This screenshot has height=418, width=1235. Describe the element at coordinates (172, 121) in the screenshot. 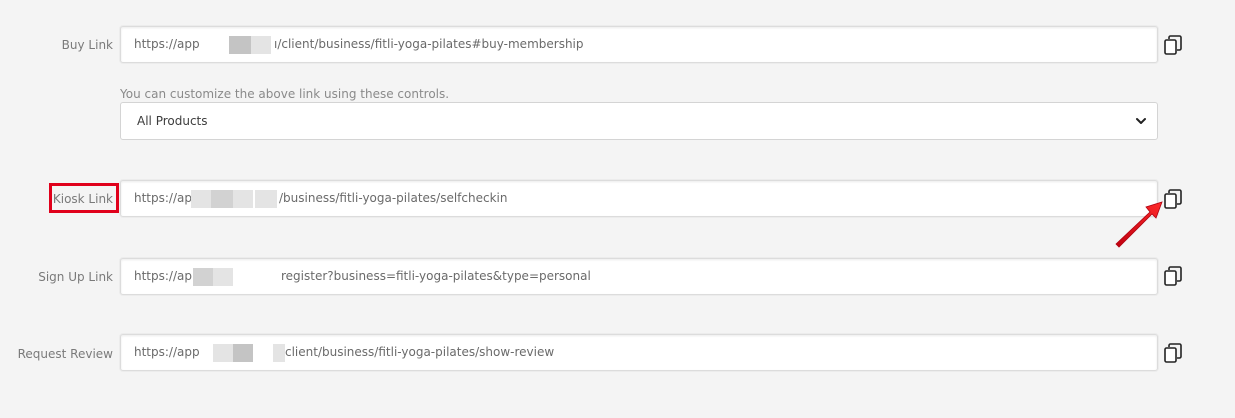

I see `product-select-value: All Products` at that location.